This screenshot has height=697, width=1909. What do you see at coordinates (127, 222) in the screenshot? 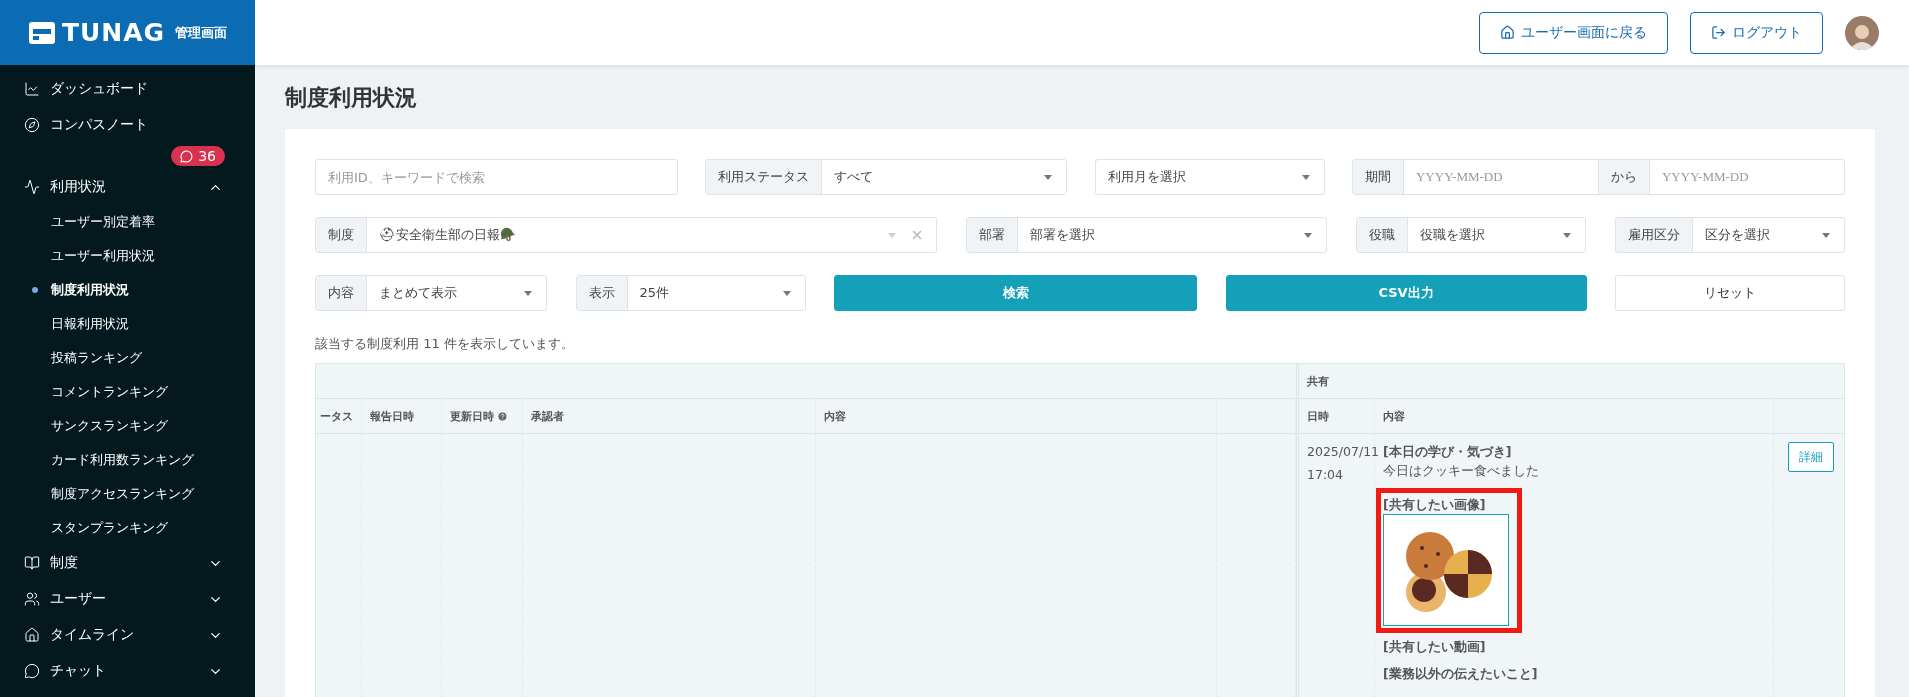
I see `sidebar-subitem: ユーザー別定着率` at bounding box center [127, 222].